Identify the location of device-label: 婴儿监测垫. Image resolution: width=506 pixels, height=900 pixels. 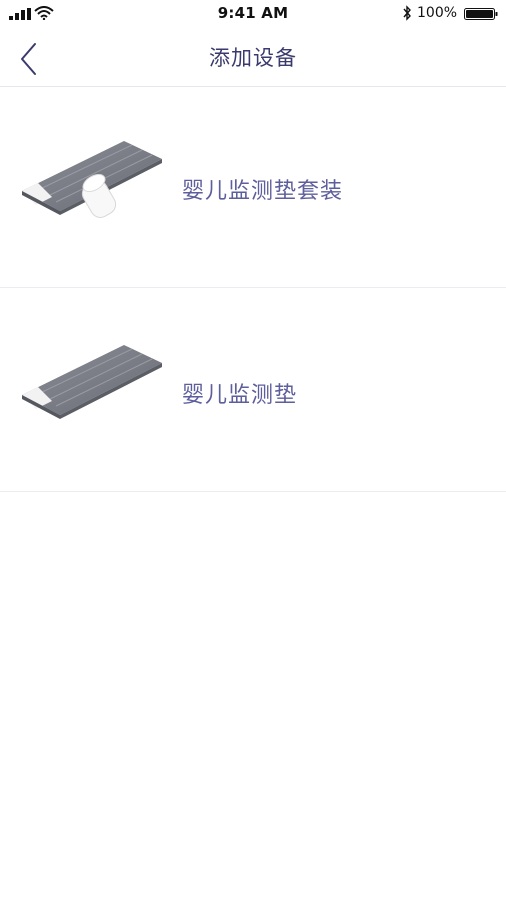
(240, 395).